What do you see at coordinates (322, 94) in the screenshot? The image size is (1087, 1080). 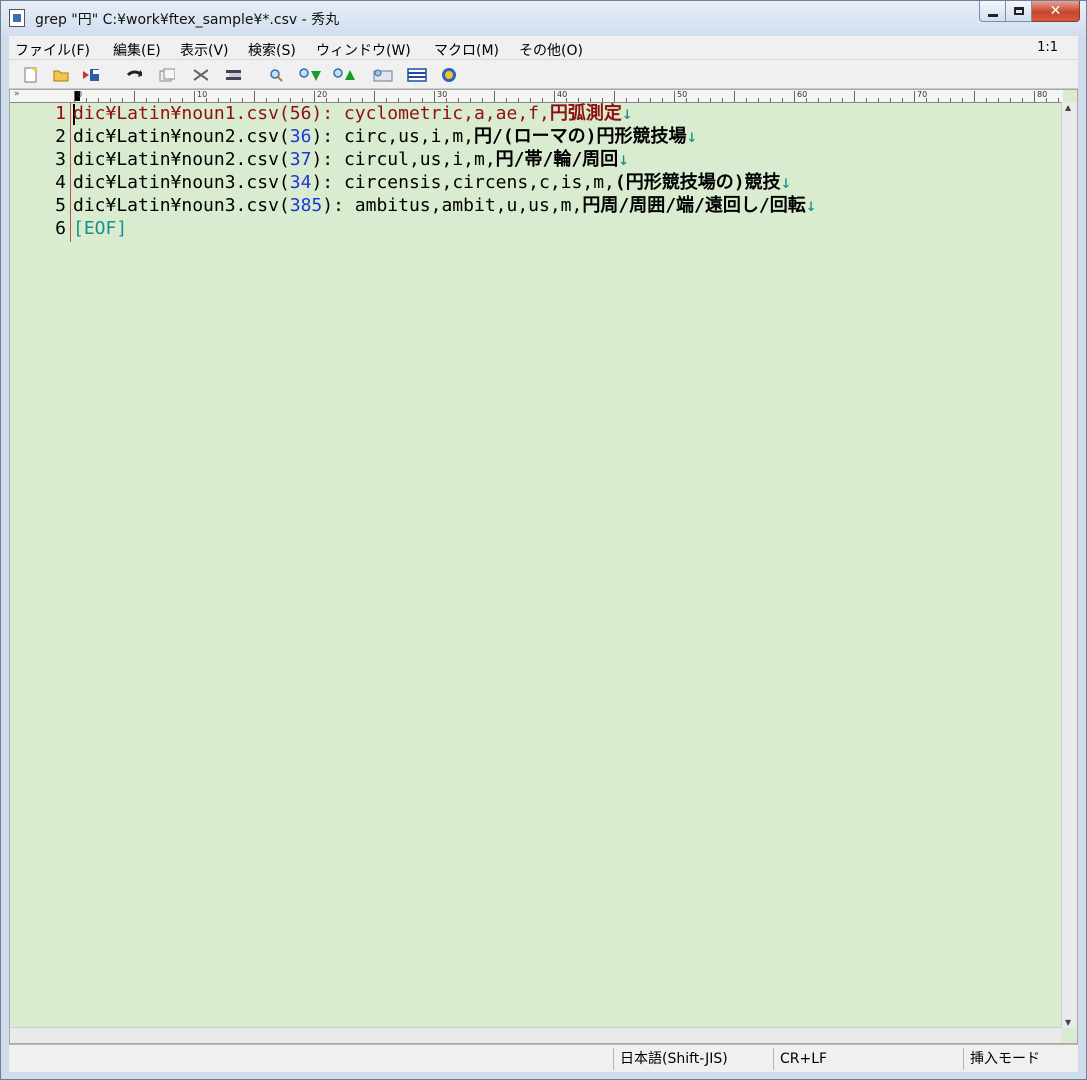 I see `ruler-label: 20` at bounding box center [322, 94].